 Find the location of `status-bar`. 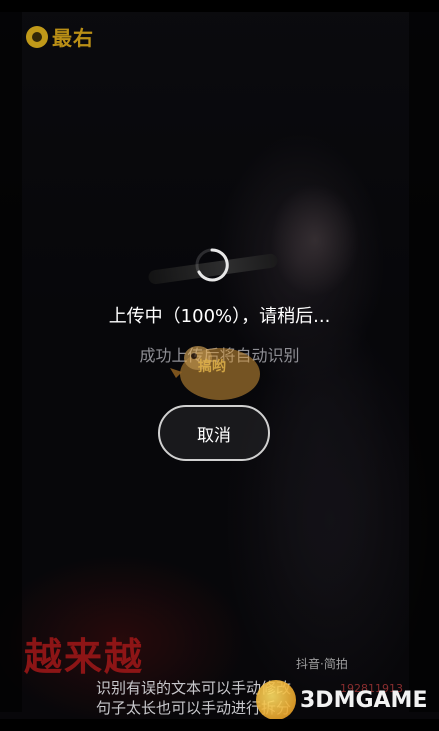

status-bar is located at coordinates (219, 6).